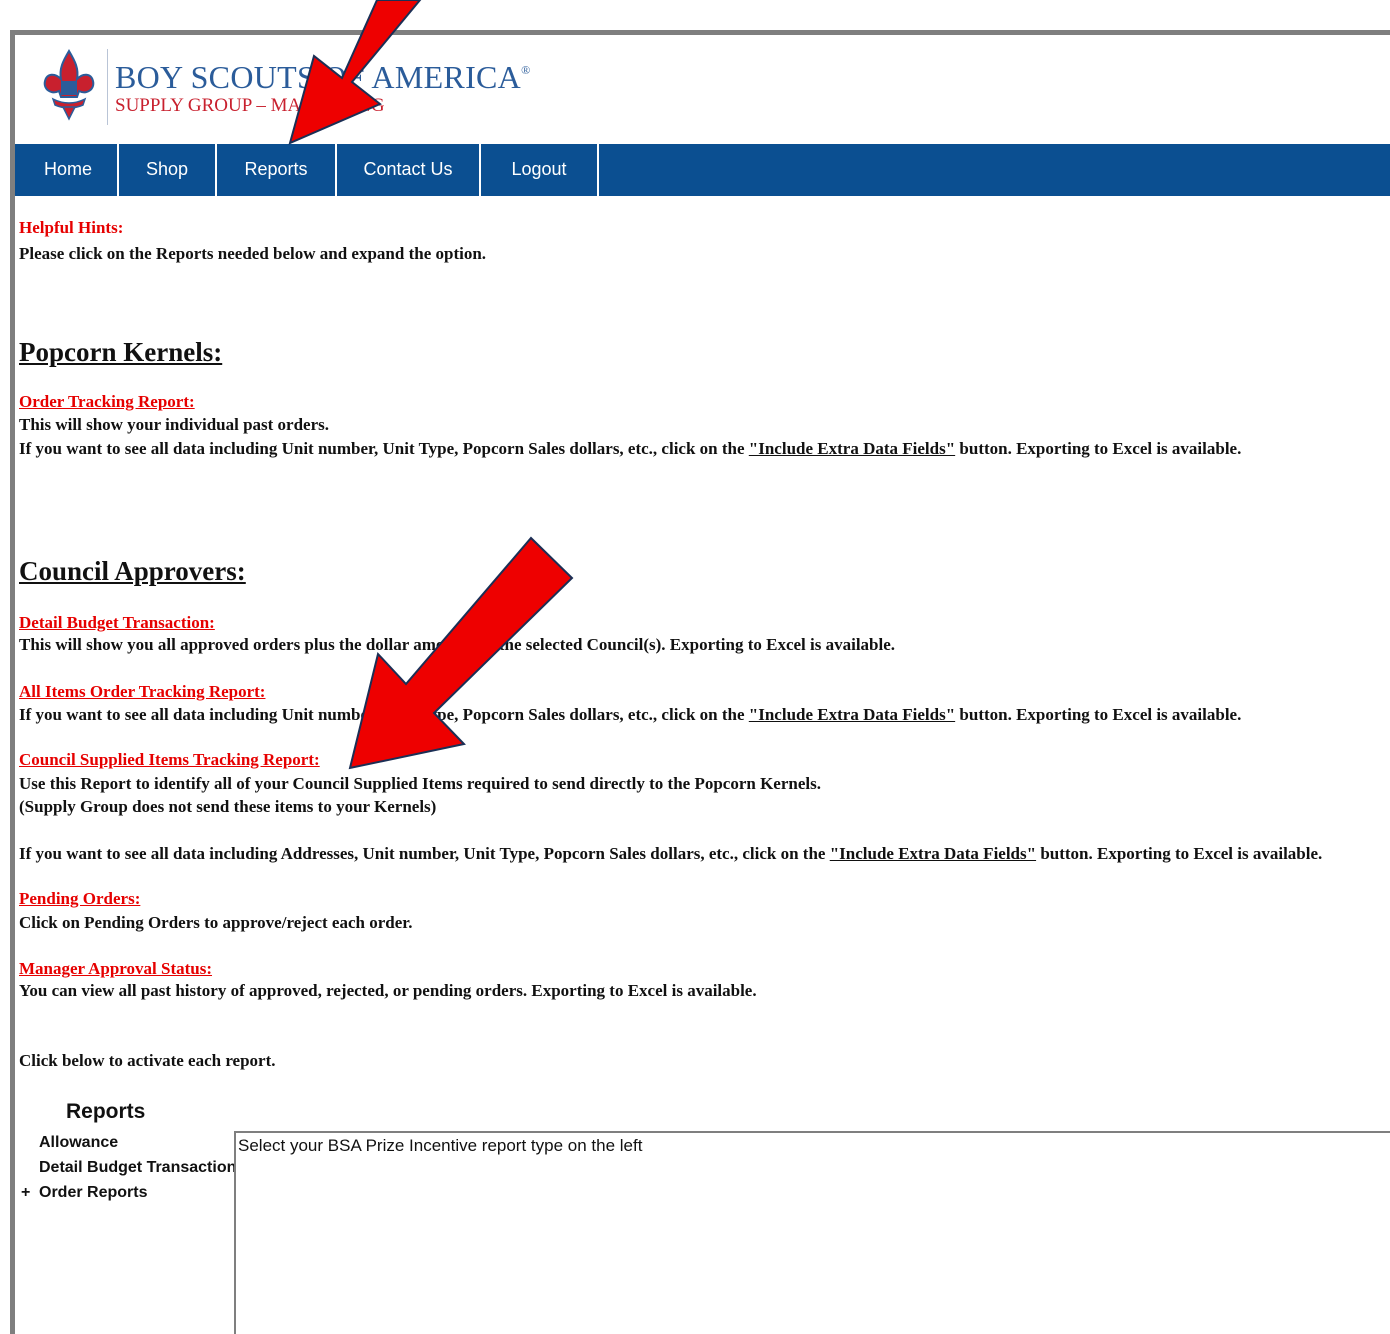 This screenshot has width=1390, height=1334. Describe the element at coordinates (107, 87) in the screenshot. I see `logo-divider` at that location.